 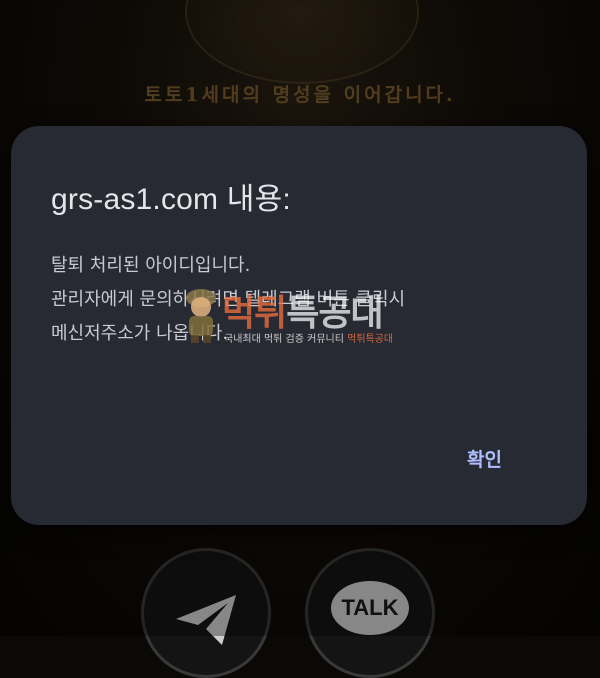 I want to click on watermark: 먹튀특공대 국내최대 먹튀 검증 커뮤니티 먹튀특공대, so click(x=305, y=317).